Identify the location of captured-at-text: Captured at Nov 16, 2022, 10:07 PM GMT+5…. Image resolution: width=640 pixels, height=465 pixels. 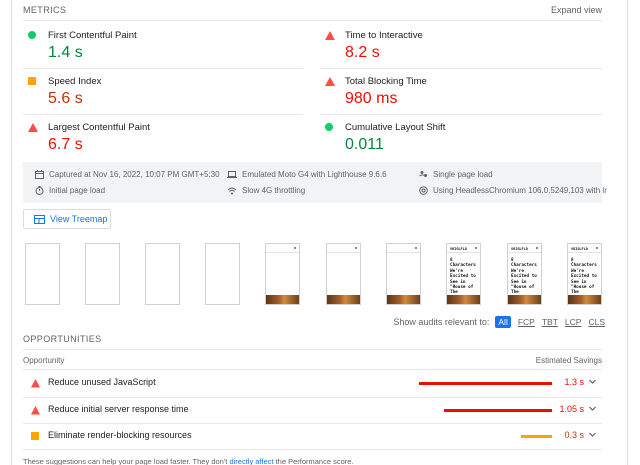
(134, 174).